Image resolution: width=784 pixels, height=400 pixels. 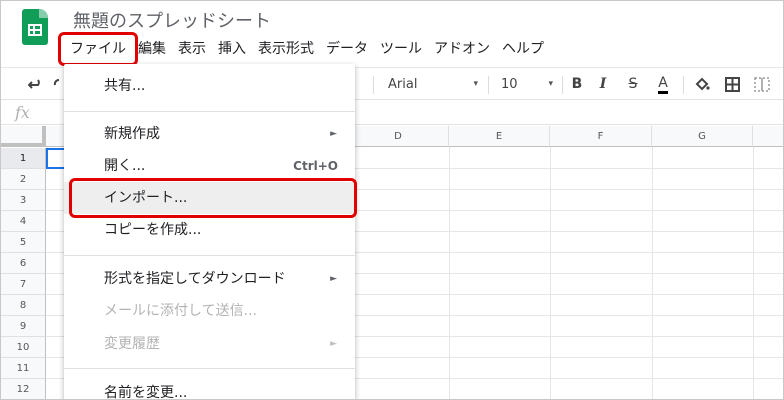 I want to click on column-header-d: D, so click(x=398, y=136).